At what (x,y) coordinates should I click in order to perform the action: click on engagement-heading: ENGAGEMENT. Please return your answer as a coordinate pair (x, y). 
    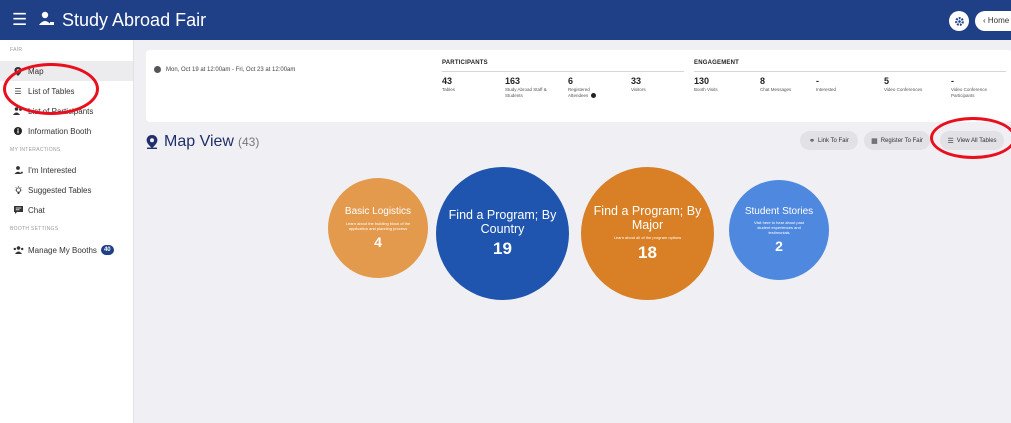
    Looking at the image, I should click on (717, 63).